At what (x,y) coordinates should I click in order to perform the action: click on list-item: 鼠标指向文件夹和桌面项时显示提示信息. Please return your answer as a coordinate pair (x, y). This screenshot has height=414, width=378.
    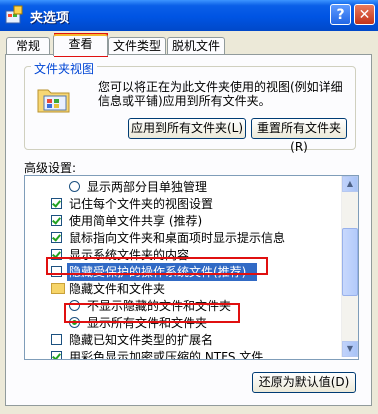
    Looking at the image, I should click on (184, 238).